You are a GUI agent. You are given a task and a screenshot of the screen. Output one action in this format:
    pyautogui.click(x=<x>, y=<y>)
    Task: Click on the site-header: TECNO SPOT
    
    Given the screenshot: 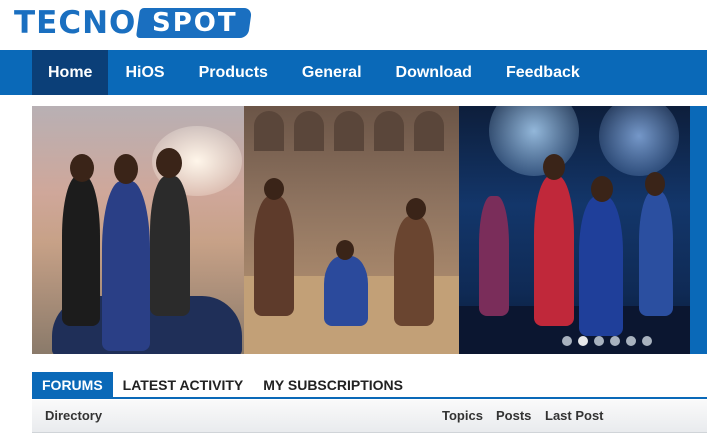 What is the action you would take?
    pyautogui.click(x=353, y=25)
    